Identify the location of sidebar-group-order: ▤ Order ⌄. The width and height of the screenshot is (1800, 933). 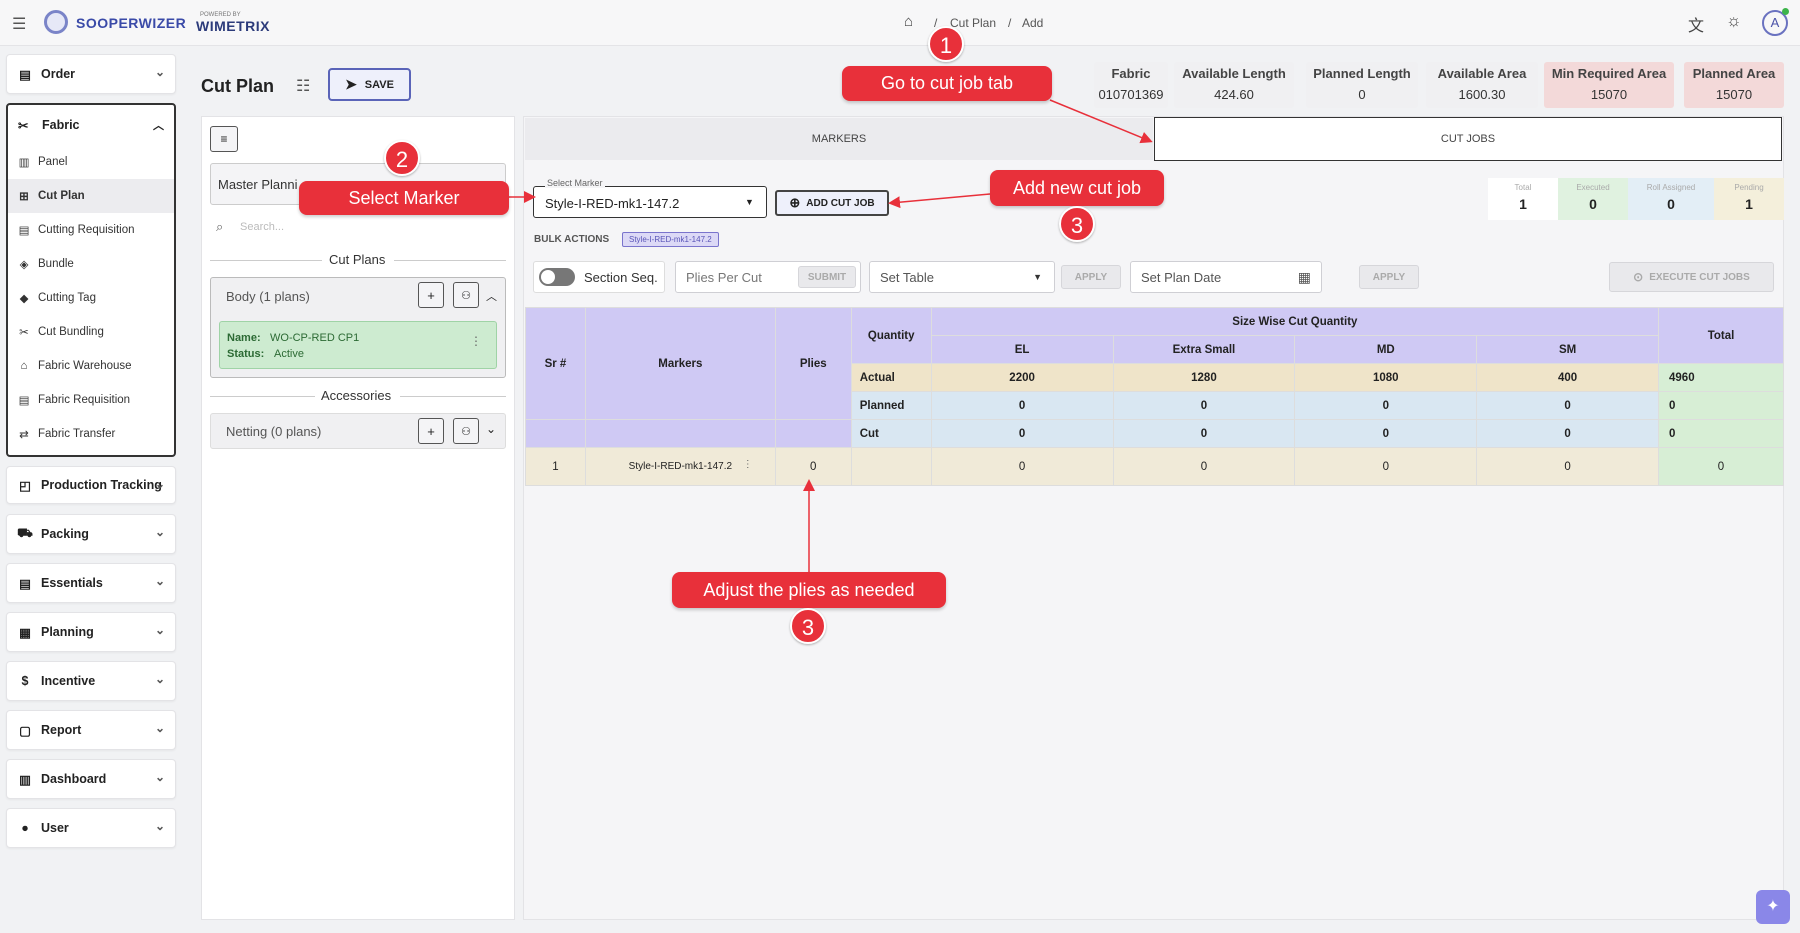
(91, 74).